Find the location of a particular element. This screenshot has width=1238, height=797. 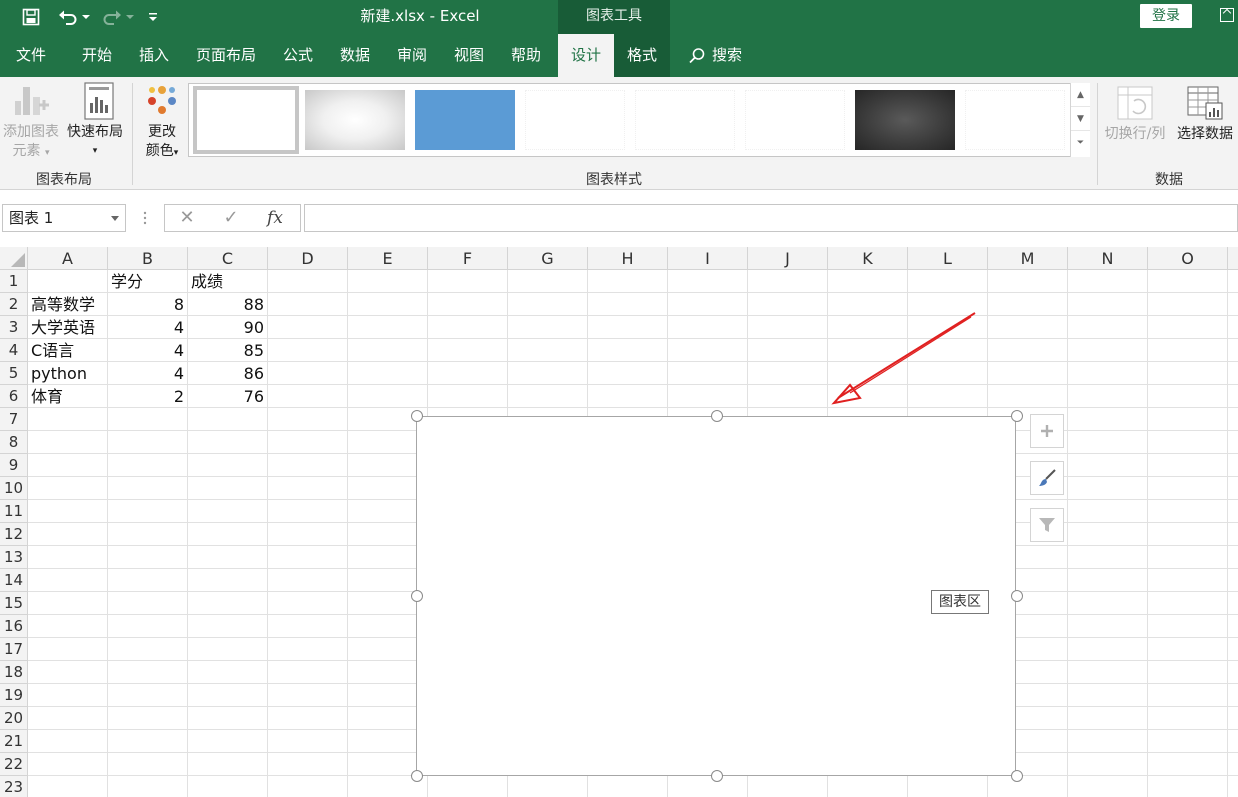

resize-handle-right is located at coordinates (1017, 596).